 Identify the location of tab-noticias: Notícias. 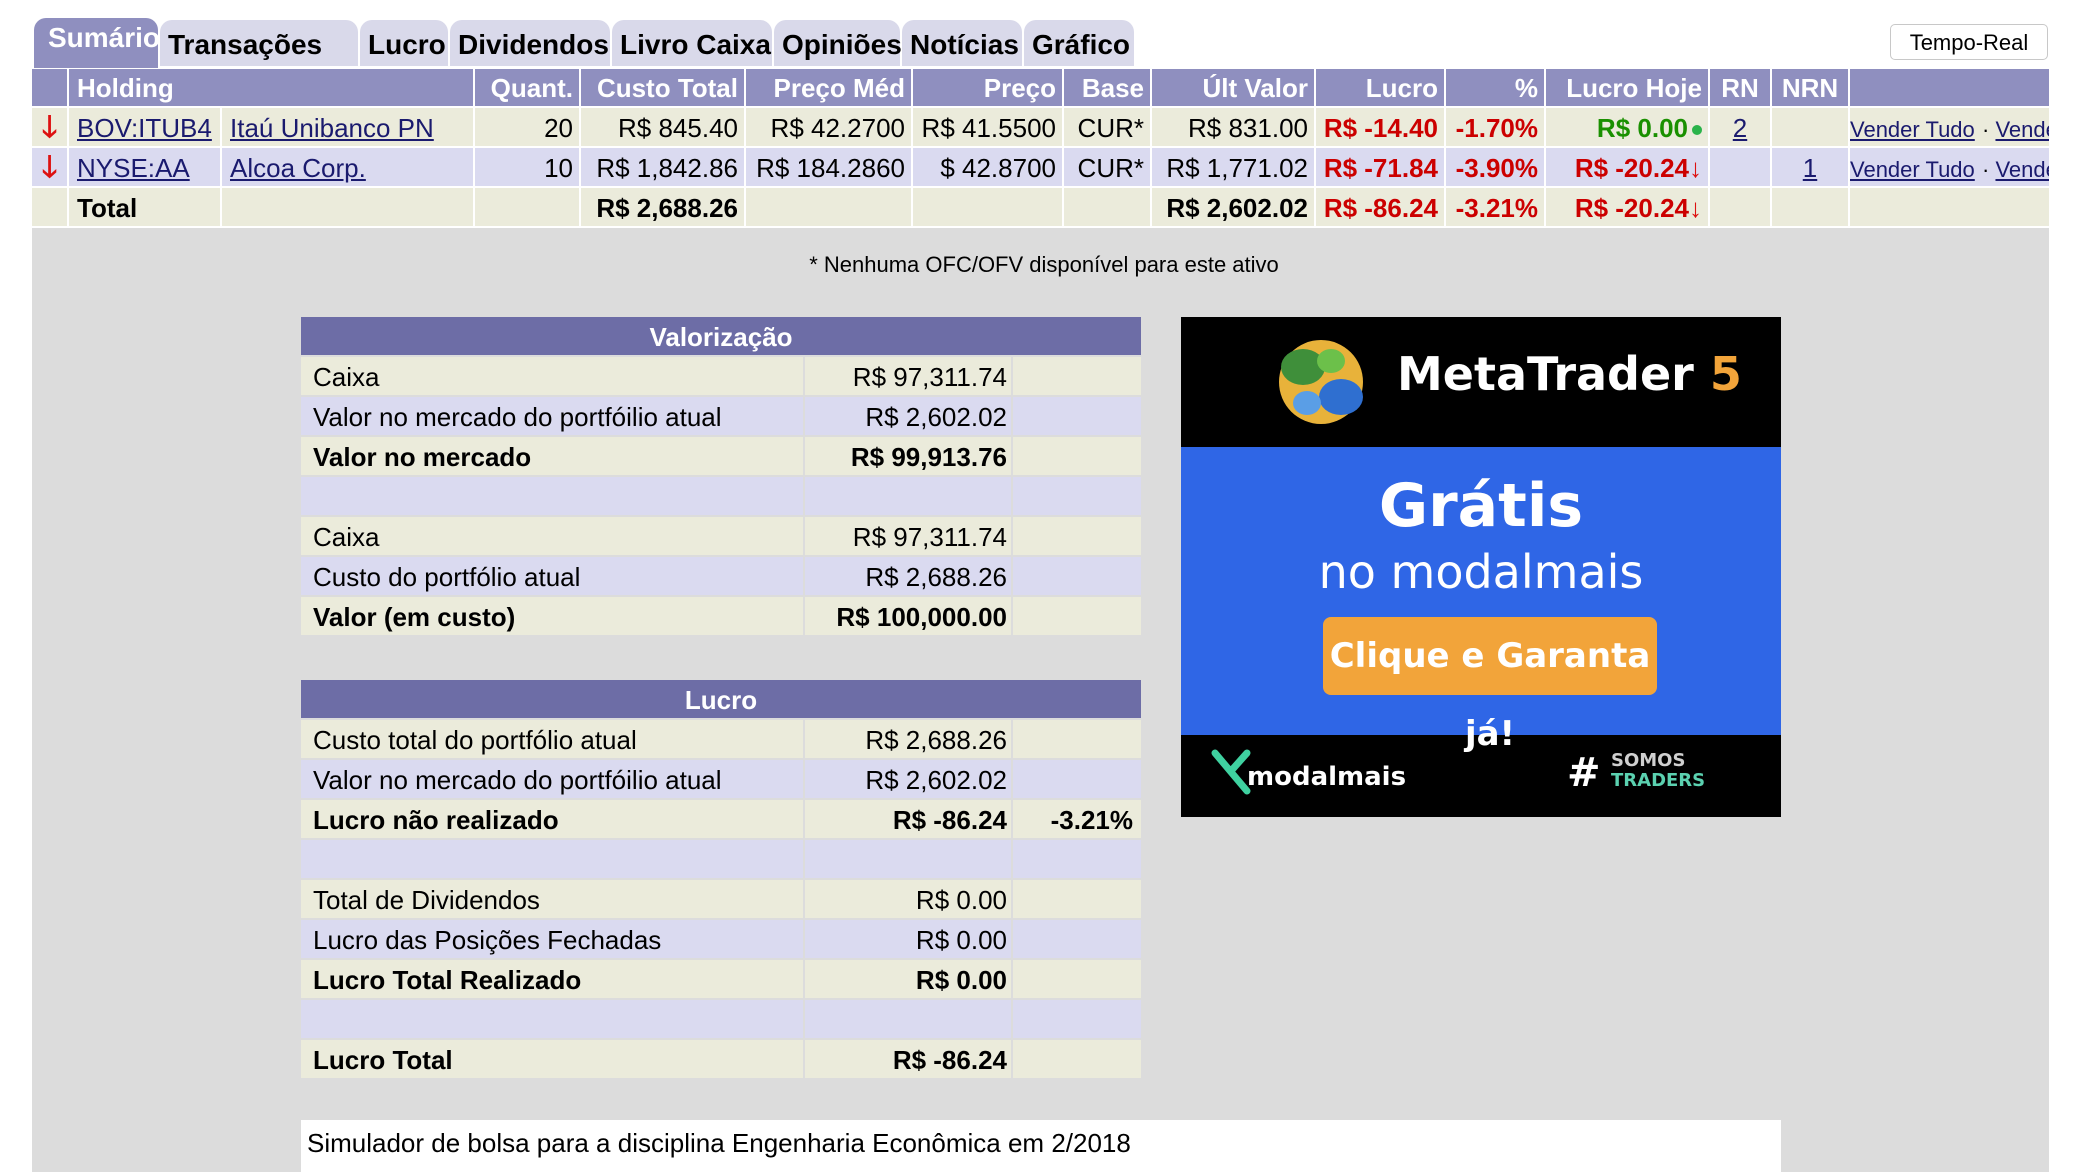
(962, 43).